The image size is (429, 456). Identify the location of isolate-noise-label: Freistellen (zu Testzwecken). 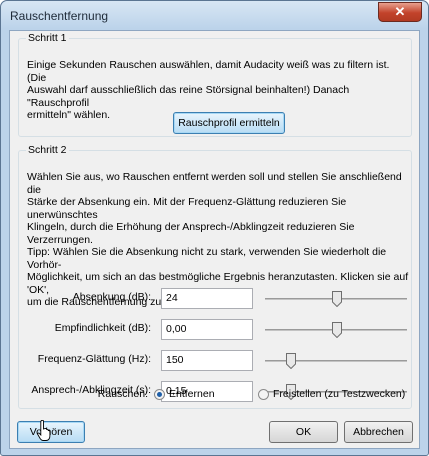
(339, 394).